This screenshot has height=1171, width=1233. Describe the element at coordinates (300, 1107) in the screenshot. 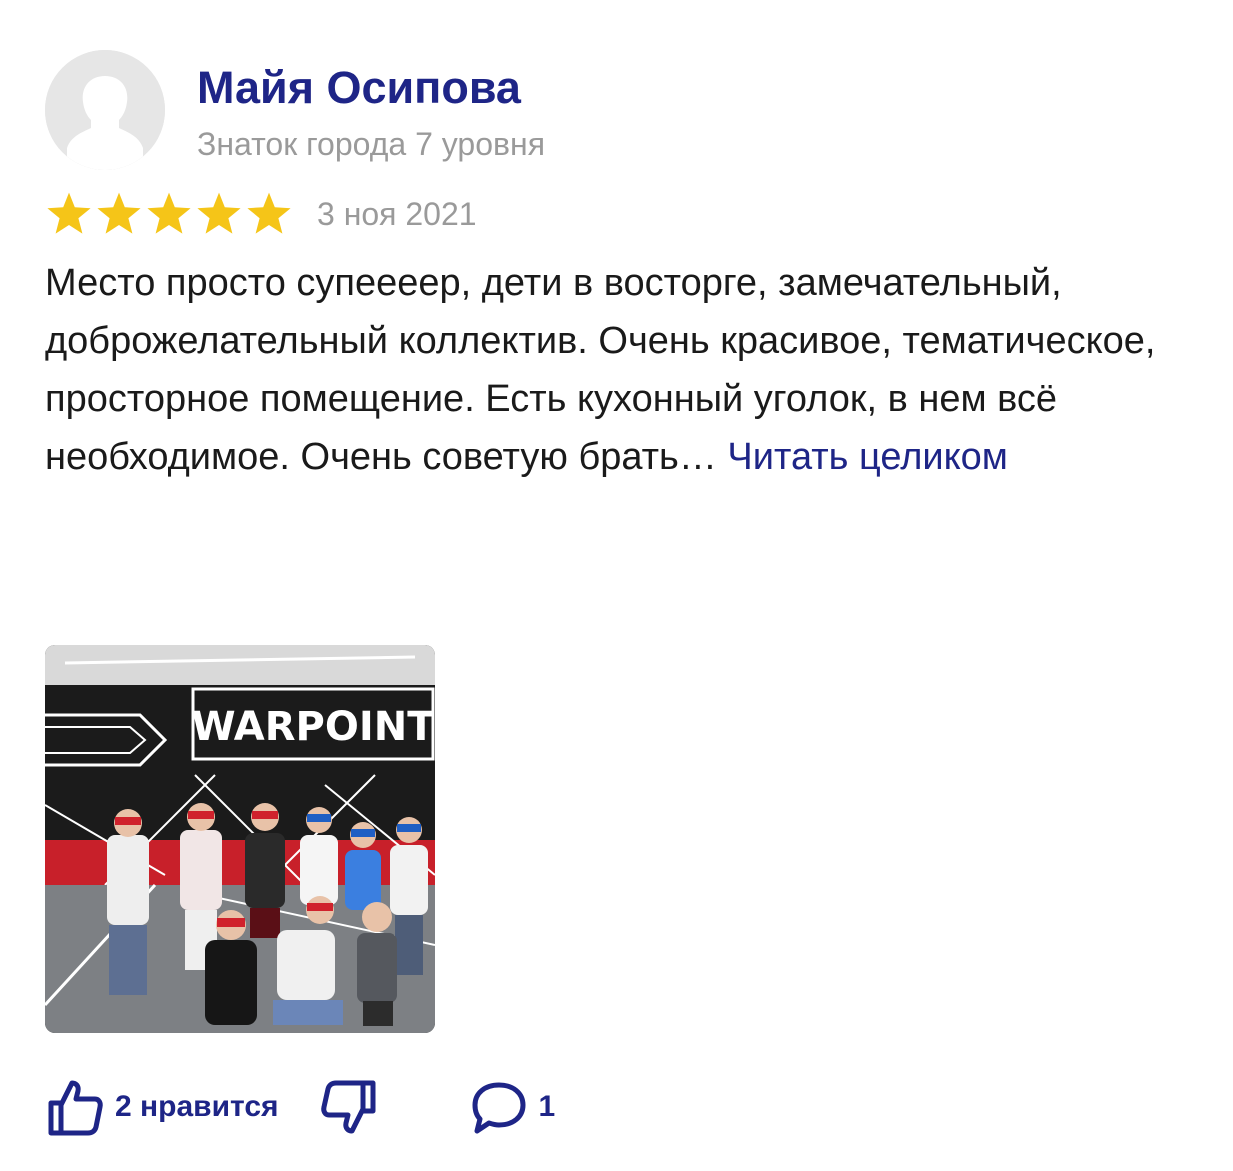

I see `review-actions: 2 нравится 1` at that location.